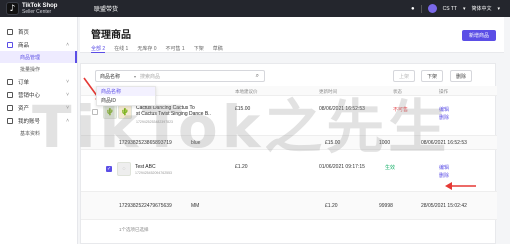 The width and height of the screenshot is (510, 244). I want to click on sku-variant: blue, so click(196, 143).